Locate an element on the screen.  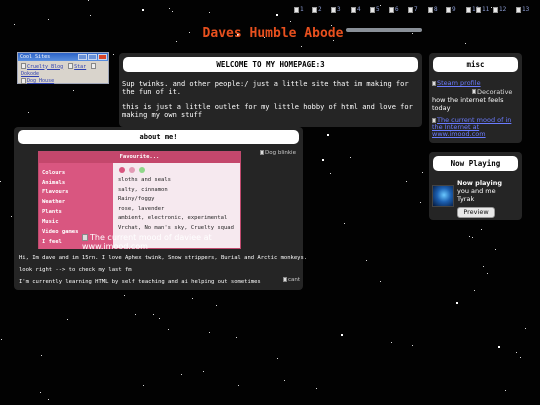
top-icon-4: 4 is located at coordinates (356, 10).